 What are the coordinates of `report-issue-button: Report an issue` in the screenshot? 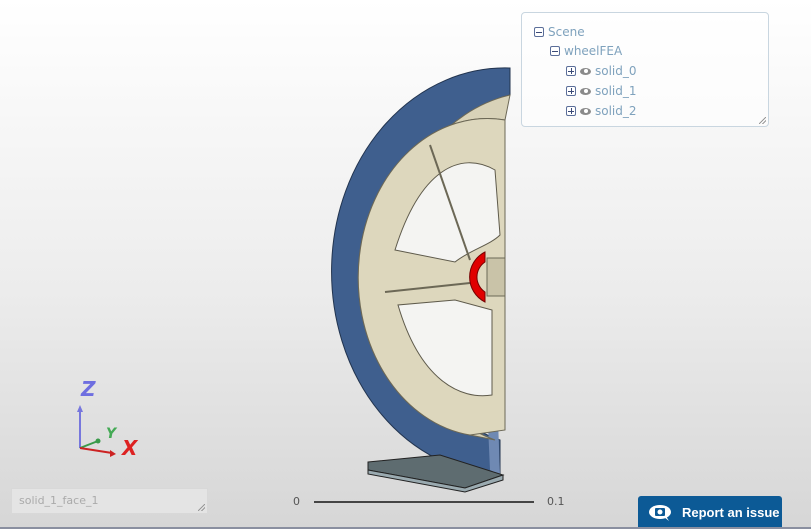 It's located at (710, 512).